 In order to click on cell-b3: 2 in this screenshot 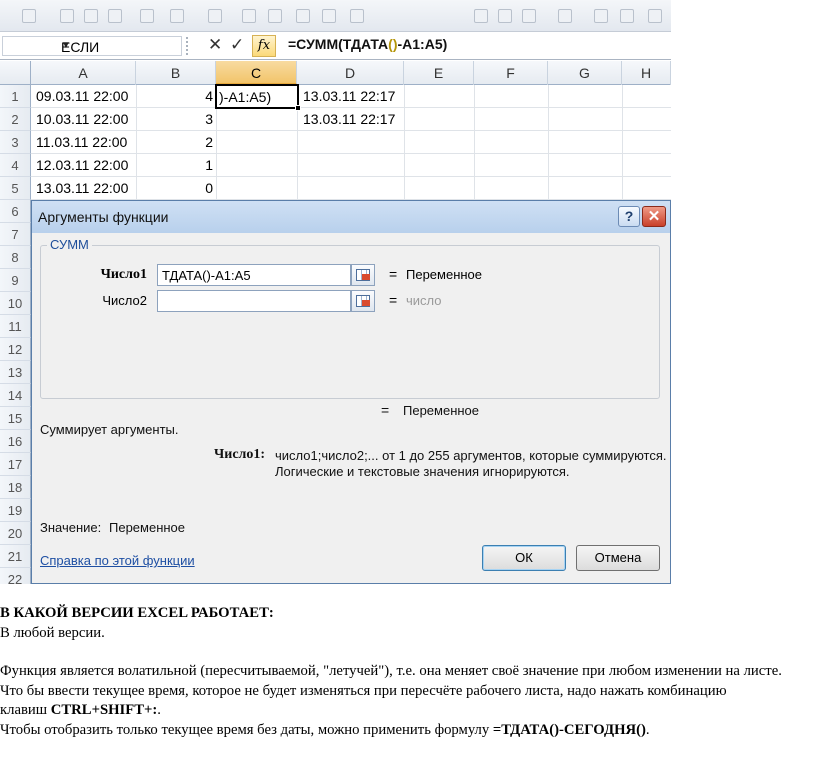, I will do `click(174, 142)`.